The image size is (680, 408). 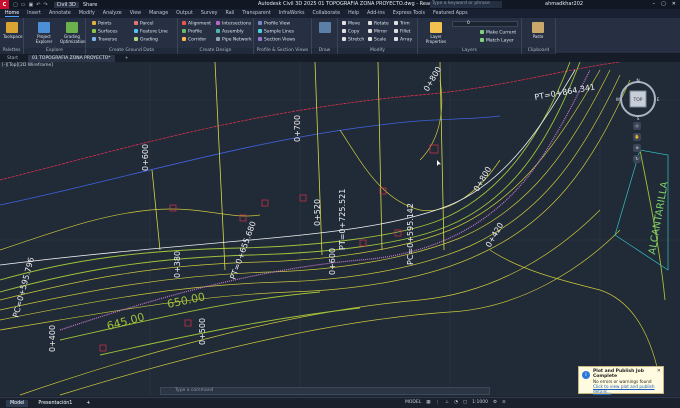 I want to click on project-explorer-label: Project Explorer, so click(x=44, y=39).